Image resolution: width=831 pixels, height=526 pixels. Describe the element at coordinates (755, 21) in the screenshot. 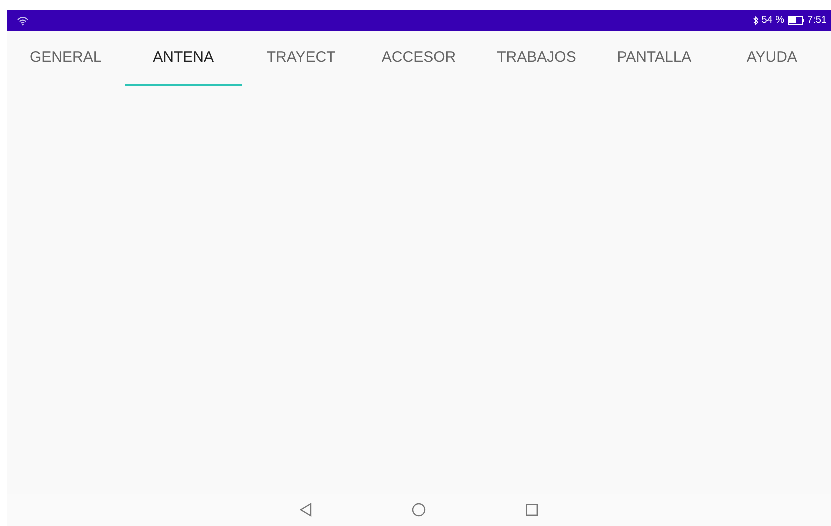

I see `bluetooth-icon` at that location.